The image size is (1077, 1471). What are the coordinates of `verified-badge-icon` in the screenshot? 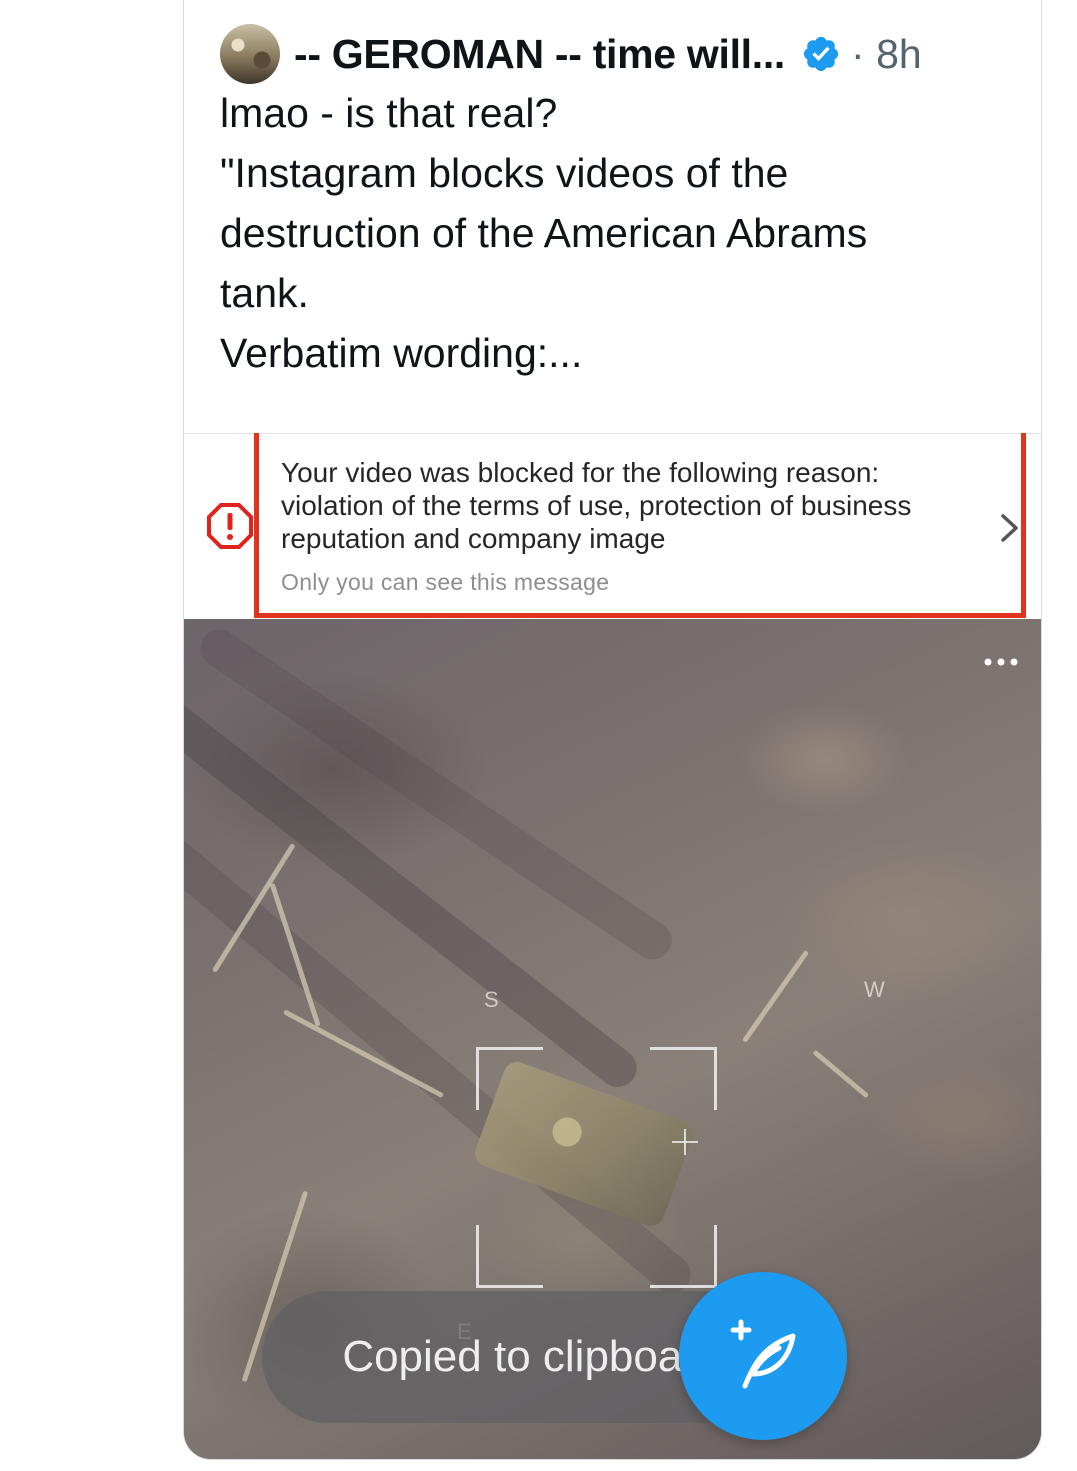 It's located at (821, 54).